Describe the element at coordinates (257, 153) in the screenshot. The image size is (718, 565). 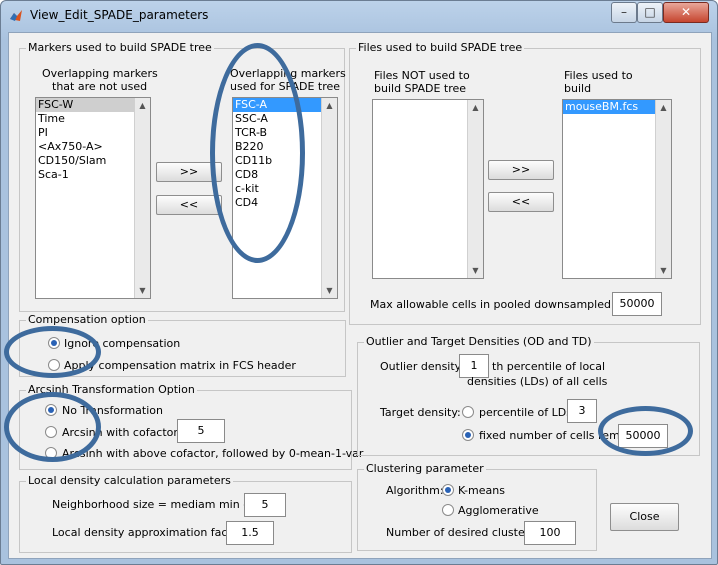
I see `highlight-ring-used-markers` at that location.